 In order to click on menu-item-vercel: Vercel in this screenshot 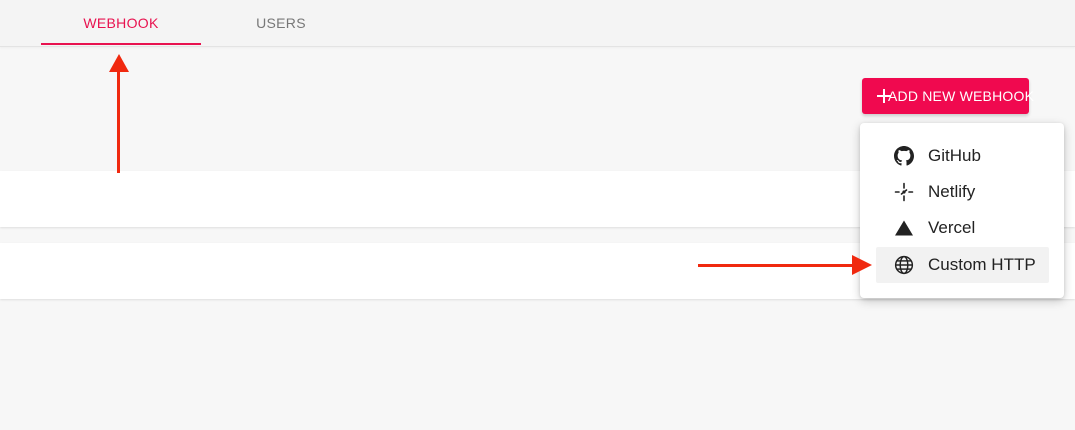, I will do `click(962, 228)`.